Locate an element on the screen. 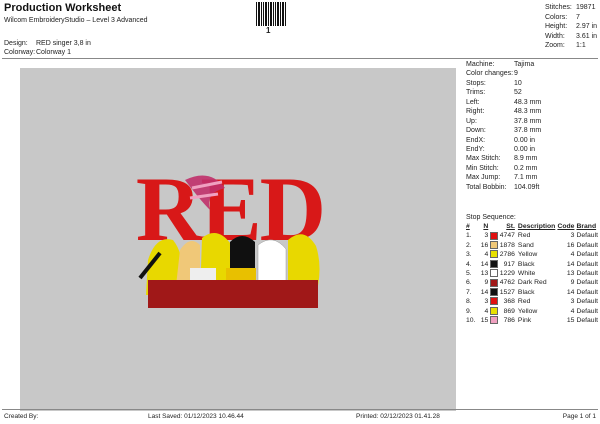 The width and height of the screenshot is (600, 424). info-label: Machine: is located at coordinates (480, 64).